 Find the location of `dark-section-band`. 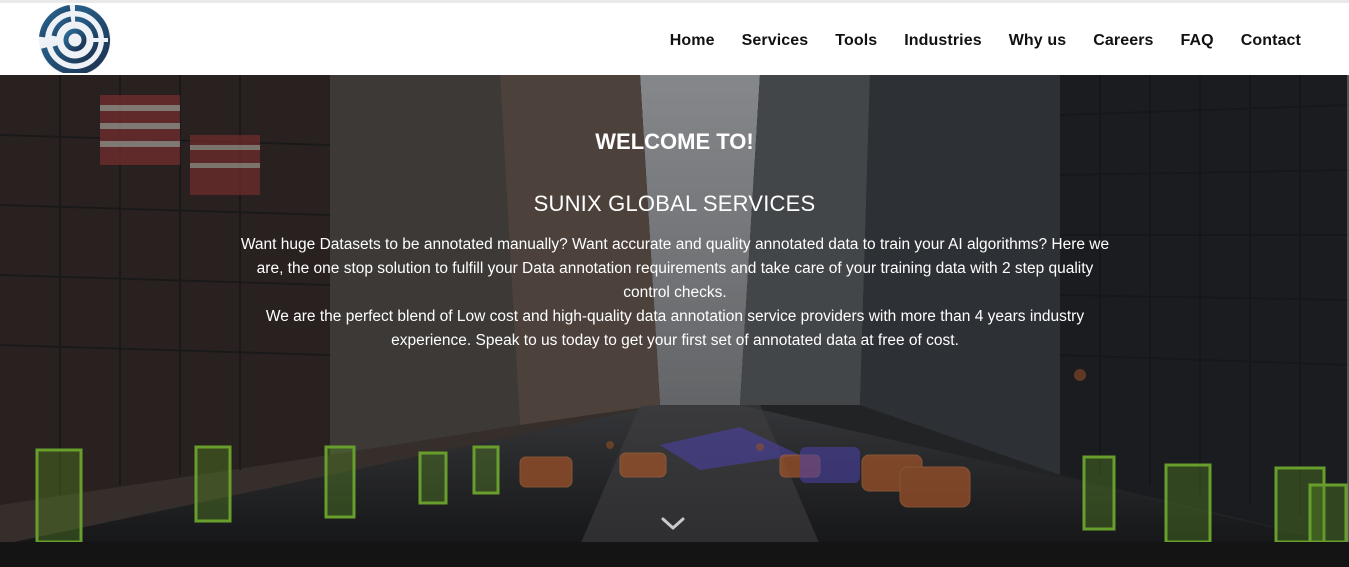

dark-section-band is located at coordinates (674, 554).